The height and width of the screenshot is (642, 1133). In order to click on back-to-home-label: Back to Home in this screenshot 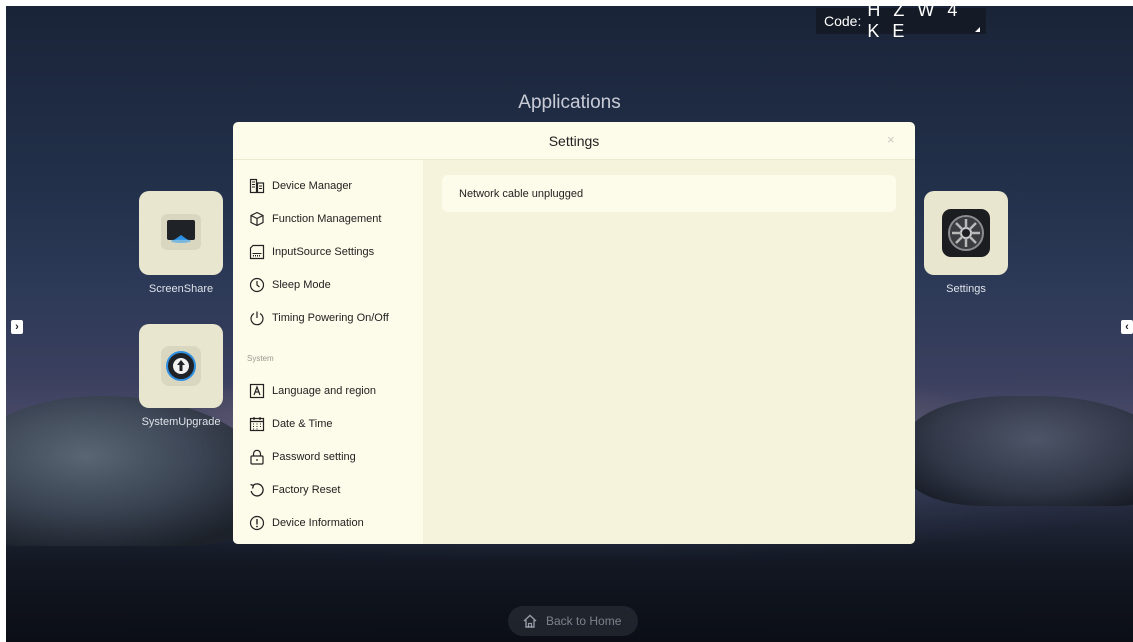, I will do `click(584, 621)`.